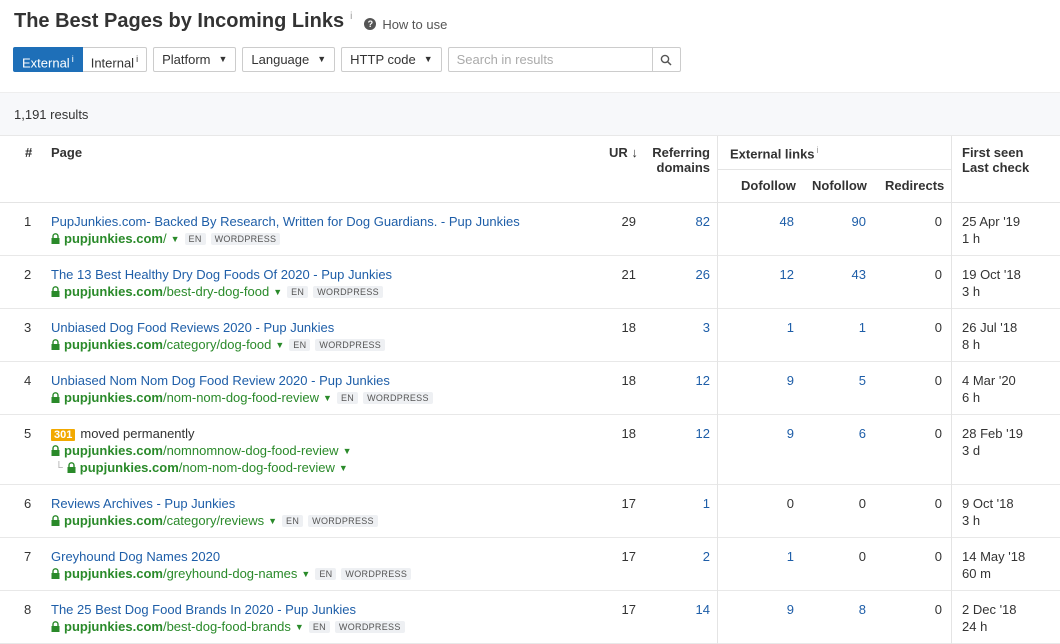 This screenshot has height=644, width=1060. Describe the element at coordinates (28, 556) in the screenshot. I see `row-number: 7` at that location.